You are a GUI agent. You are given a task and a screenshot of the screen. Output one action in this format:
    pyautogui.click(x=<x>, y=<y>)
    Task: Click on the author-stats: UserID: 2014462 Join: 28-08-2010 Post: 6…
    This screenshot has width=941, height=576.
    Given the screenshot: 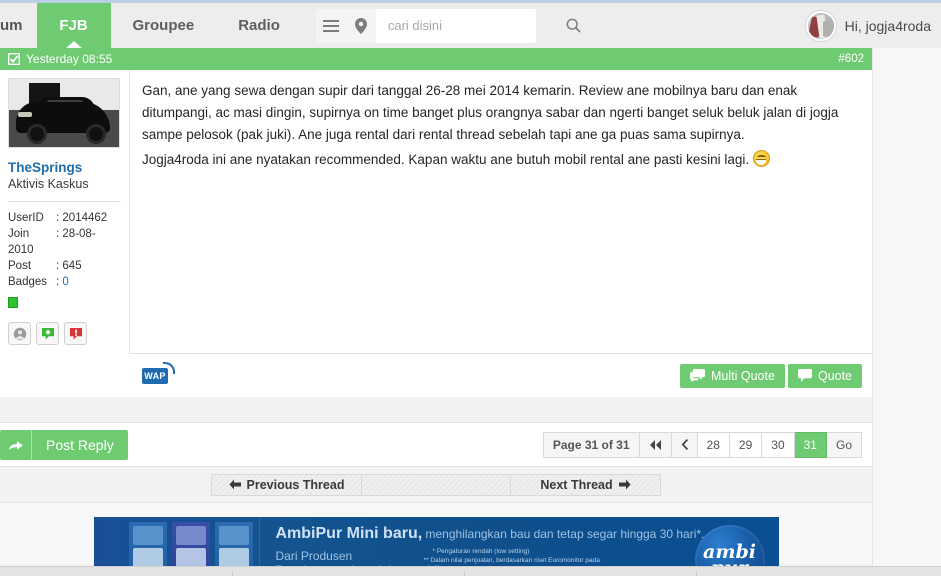 What is the action you would take?
    pyautogui.click(x=64, y=250)
    